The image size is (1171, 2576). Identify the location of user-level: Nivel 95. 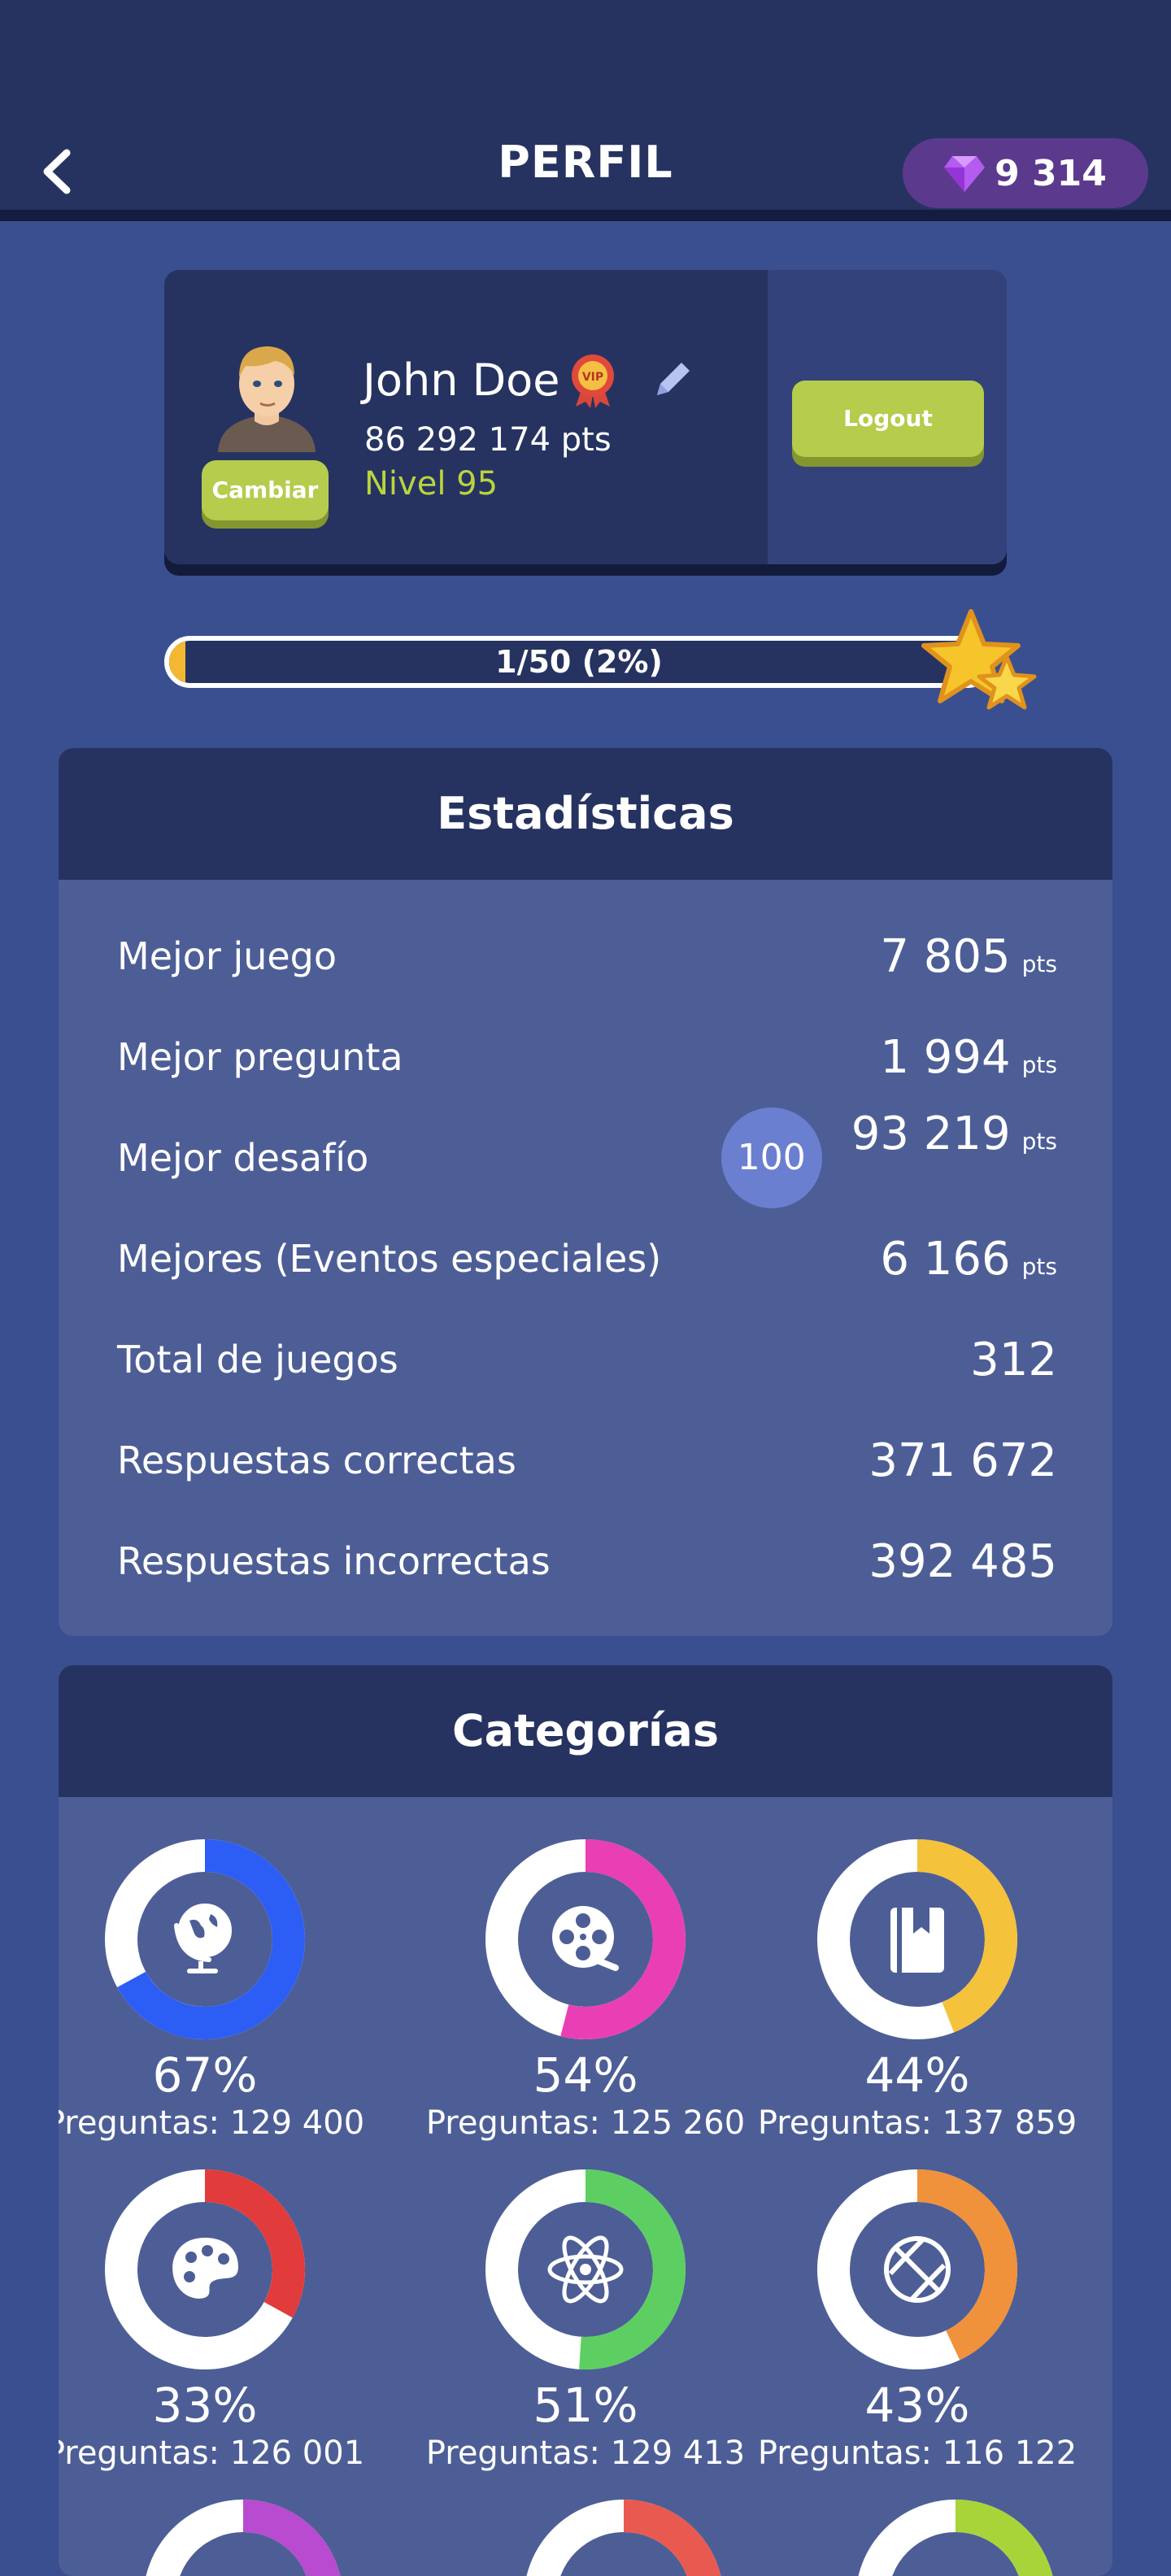
(431, 484).